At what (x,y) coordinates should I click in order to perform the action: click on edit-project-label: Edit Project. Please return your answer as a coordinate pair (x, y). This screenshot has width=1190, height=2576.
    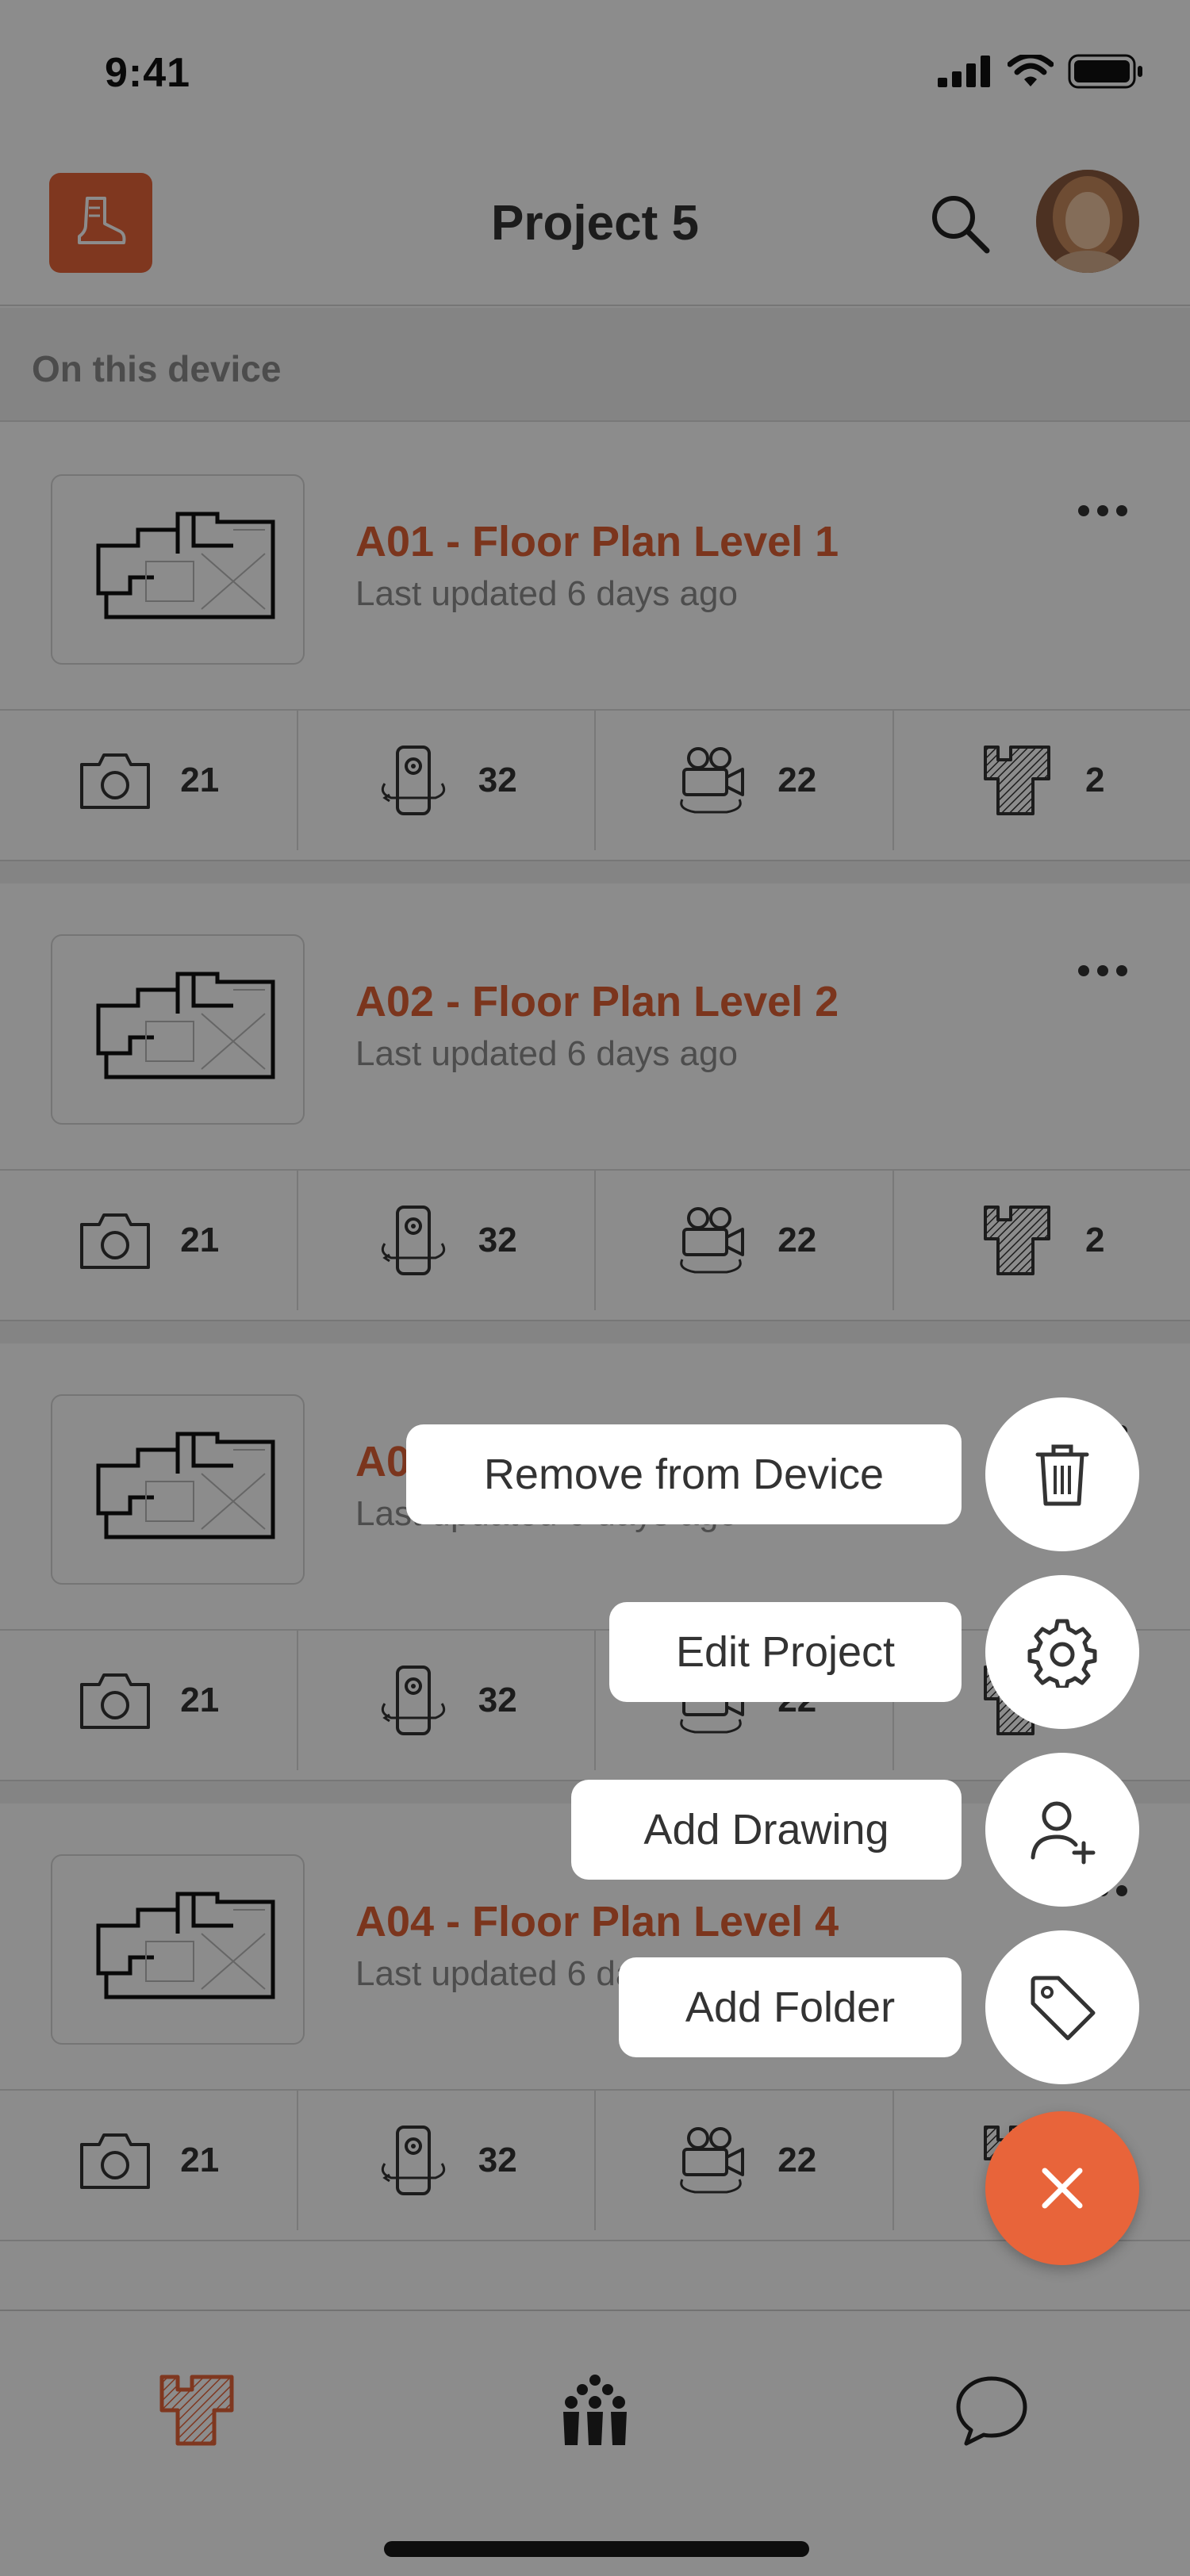
    Looking at the image, I should click on (785, 1652).